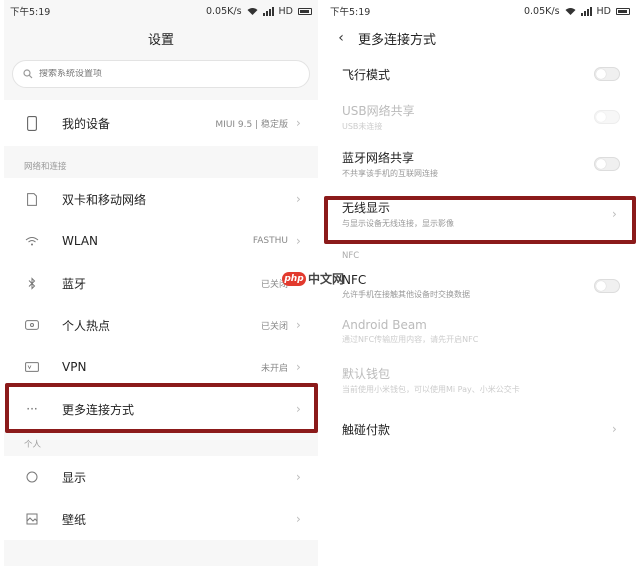 The width and height of the screenshot is (640, 566). I want to click on wallpaper-icon, so click(32, 519).